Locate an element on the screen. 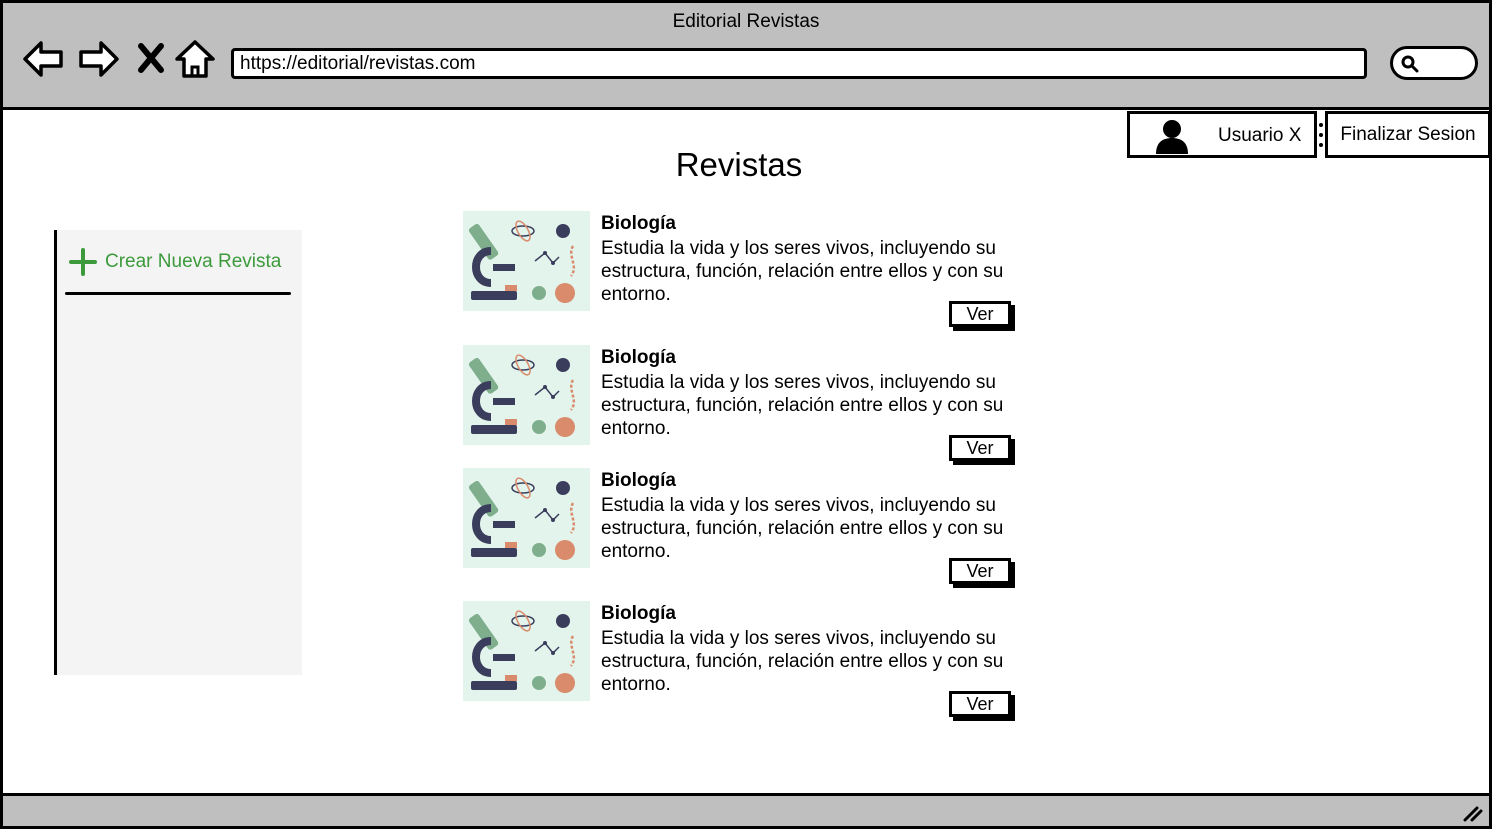  home-icon is located at coordinates (195, 59).